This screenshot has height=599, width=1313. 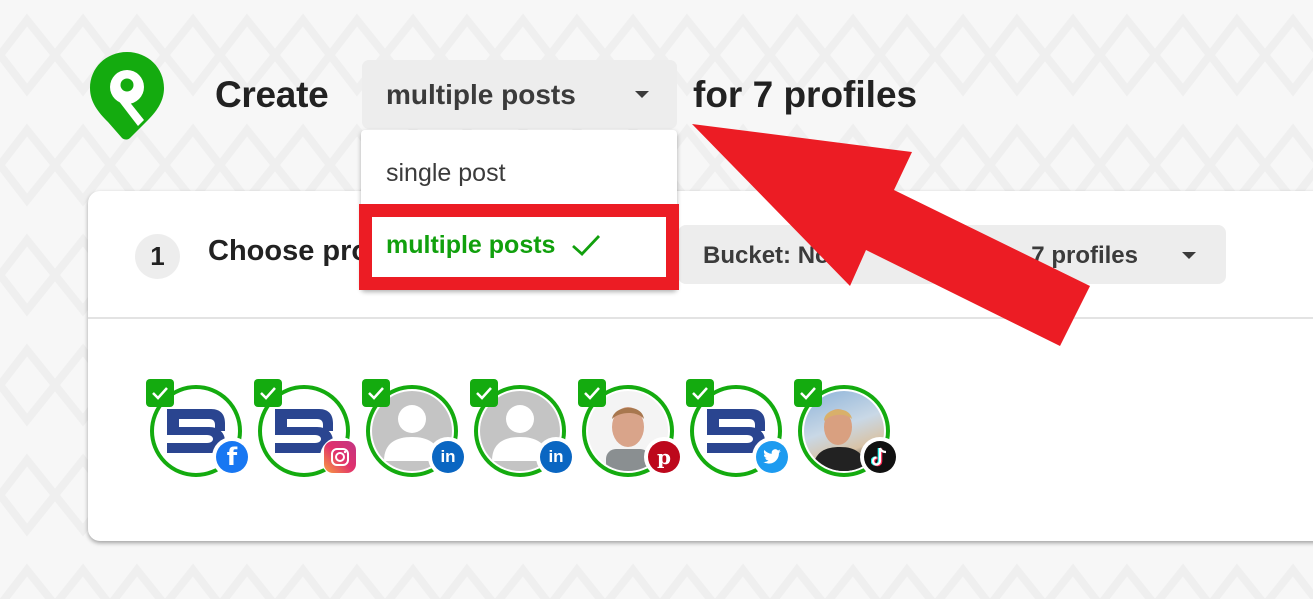 I want to click on post-type-selected: multiple posts, so click(x=481, y=94).